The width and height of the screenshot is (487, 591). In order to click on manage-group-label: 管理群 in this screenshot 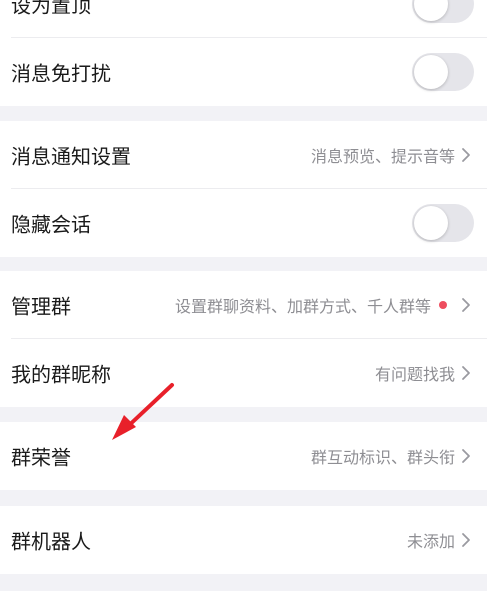, I will do `click(41, 306)`.